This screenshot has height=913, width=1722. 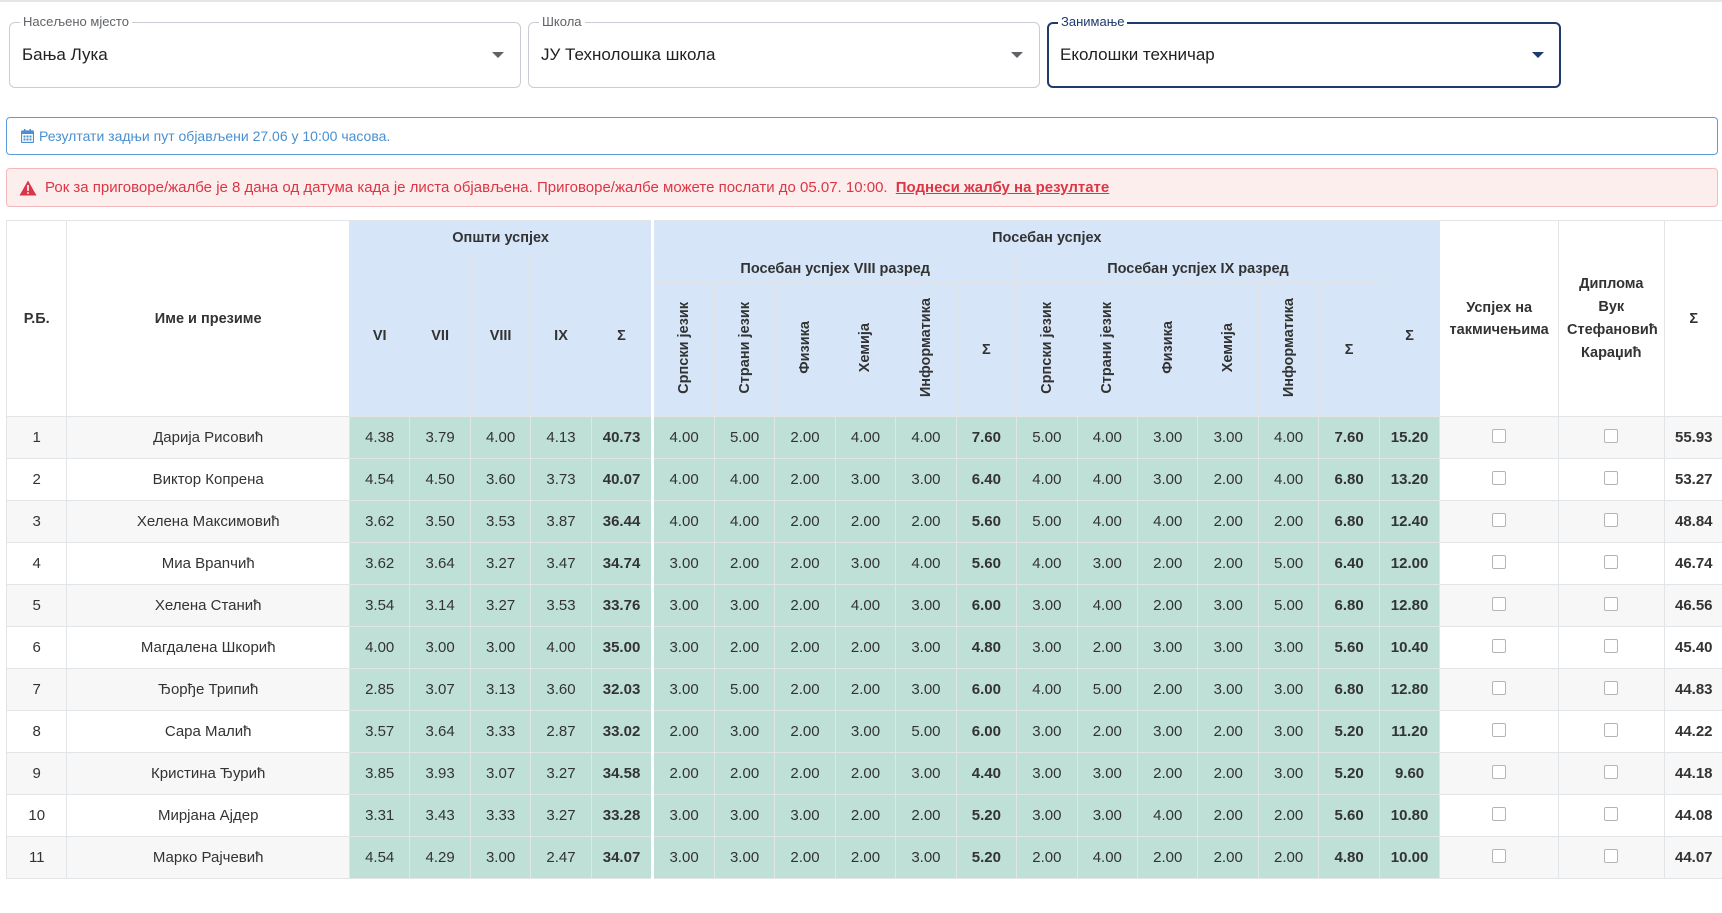 I want to click on general-grade-cell: 3.64, so click(x=440, y=563).